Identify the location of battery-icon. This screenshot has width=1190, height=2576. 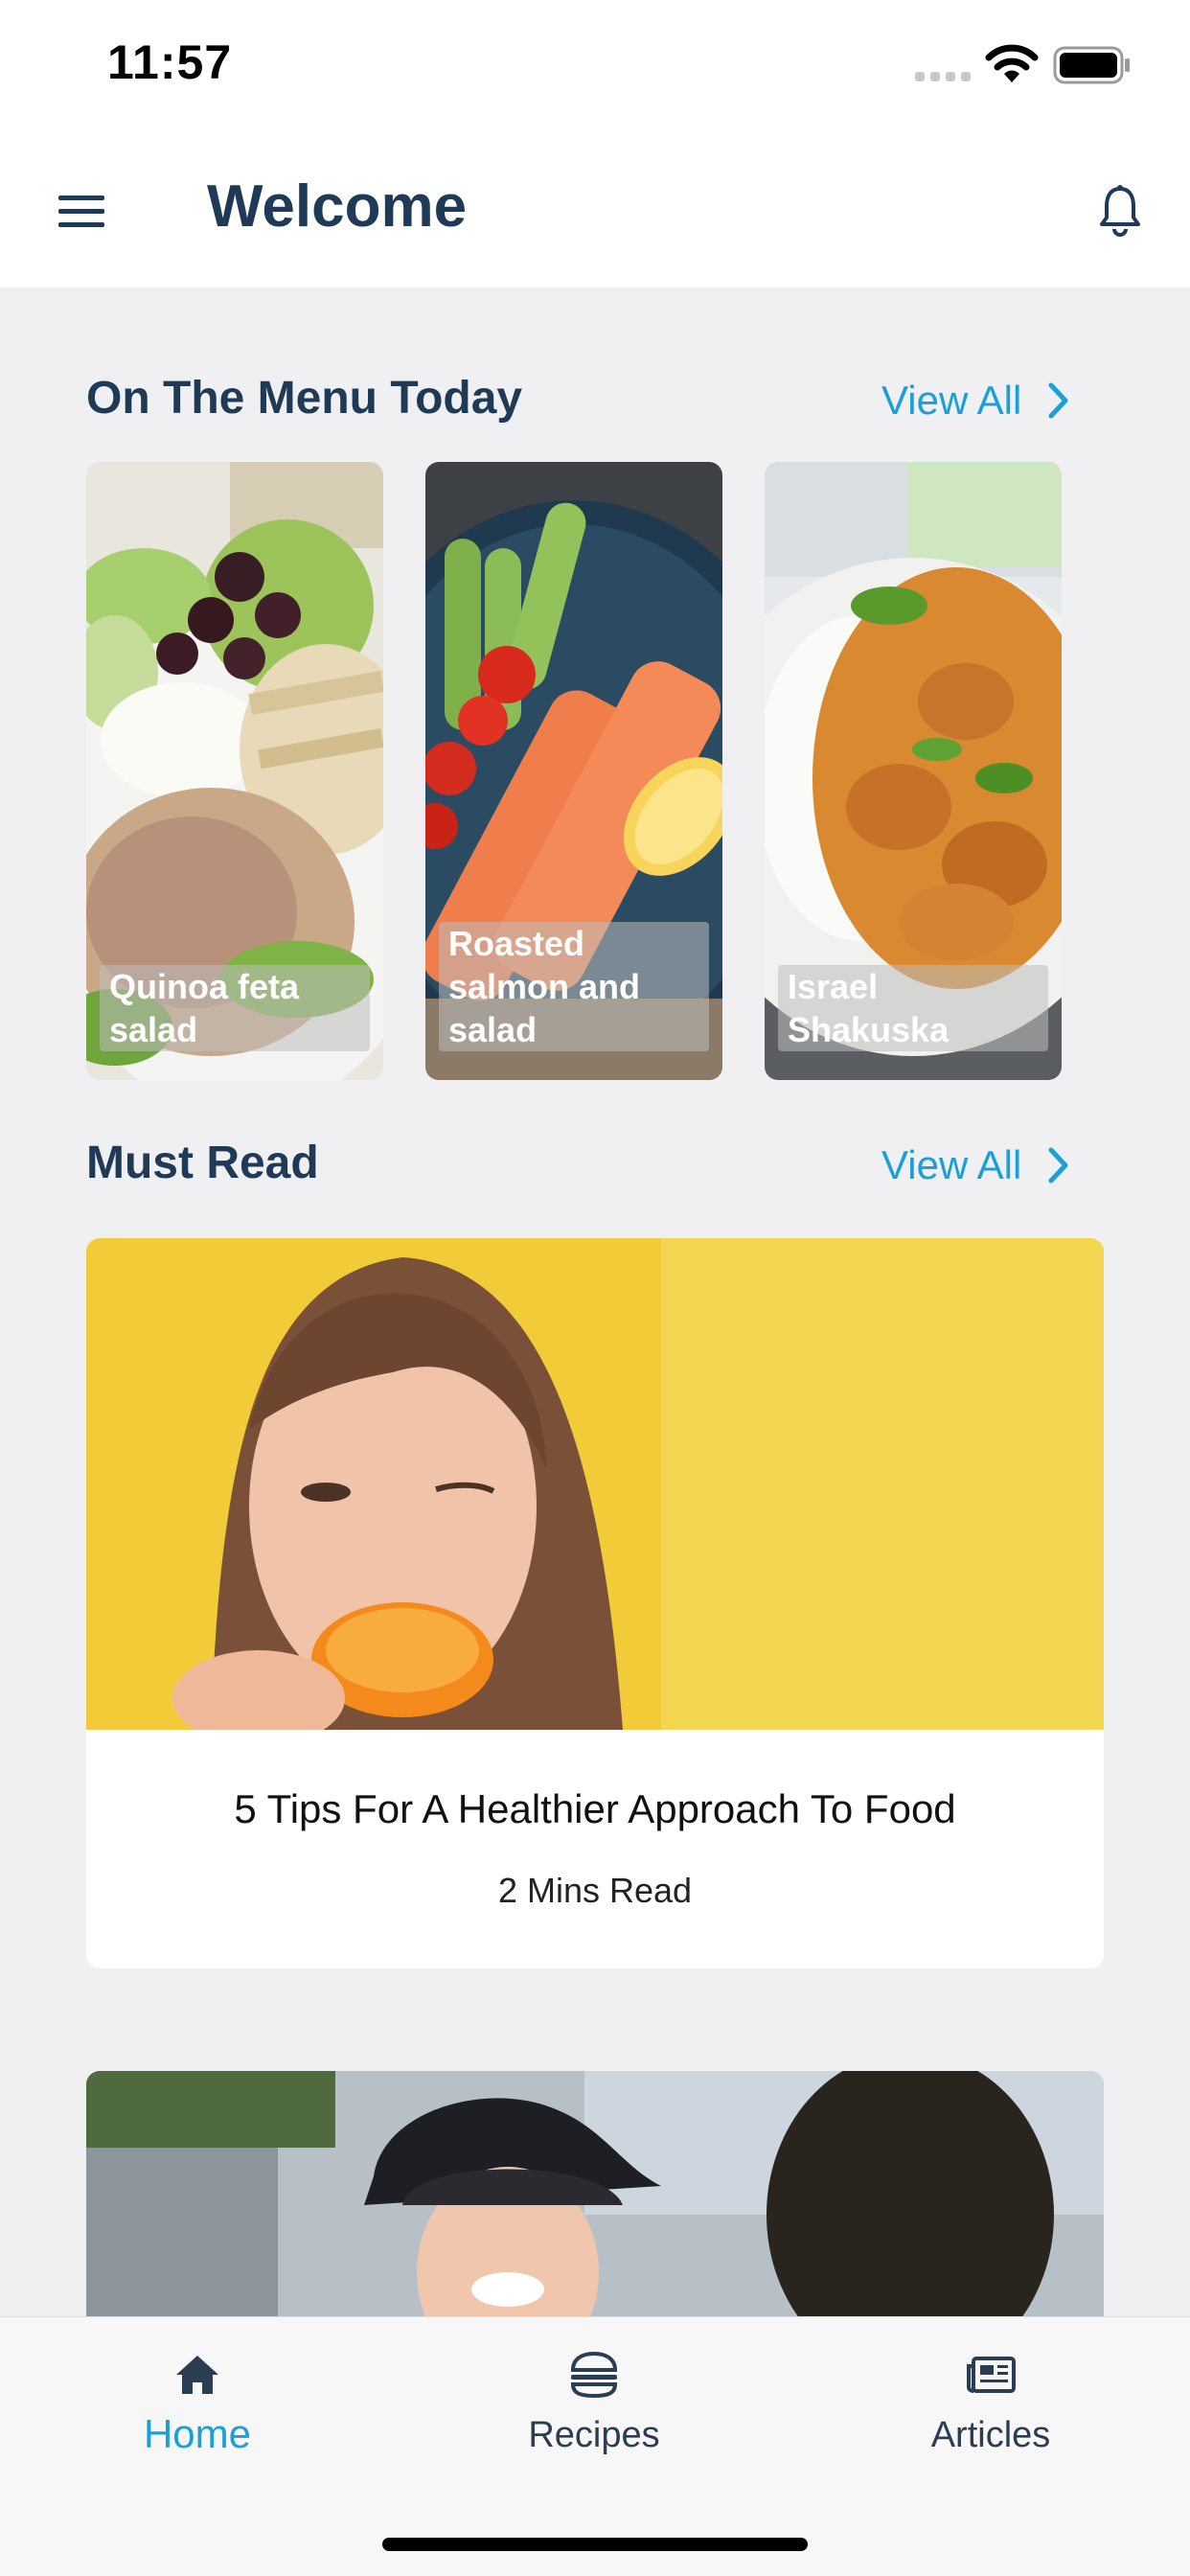
(1092, 65).